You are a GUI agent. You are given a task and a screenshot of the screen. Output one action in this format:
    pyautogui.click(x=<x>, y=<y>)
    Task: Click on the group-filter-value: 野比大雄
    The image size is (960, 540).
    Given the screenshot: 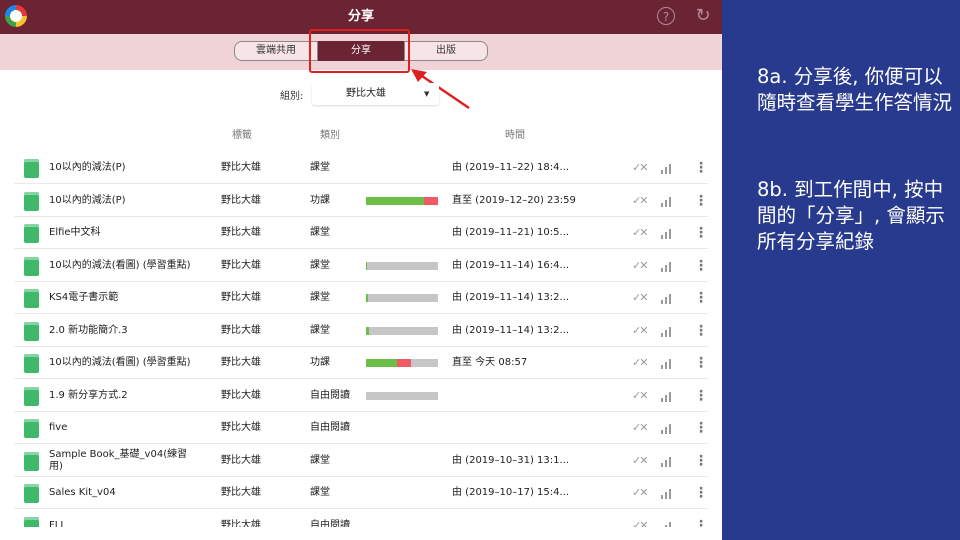 What is the action you would take?
    pyautogui.click(x=366, y=93)
    